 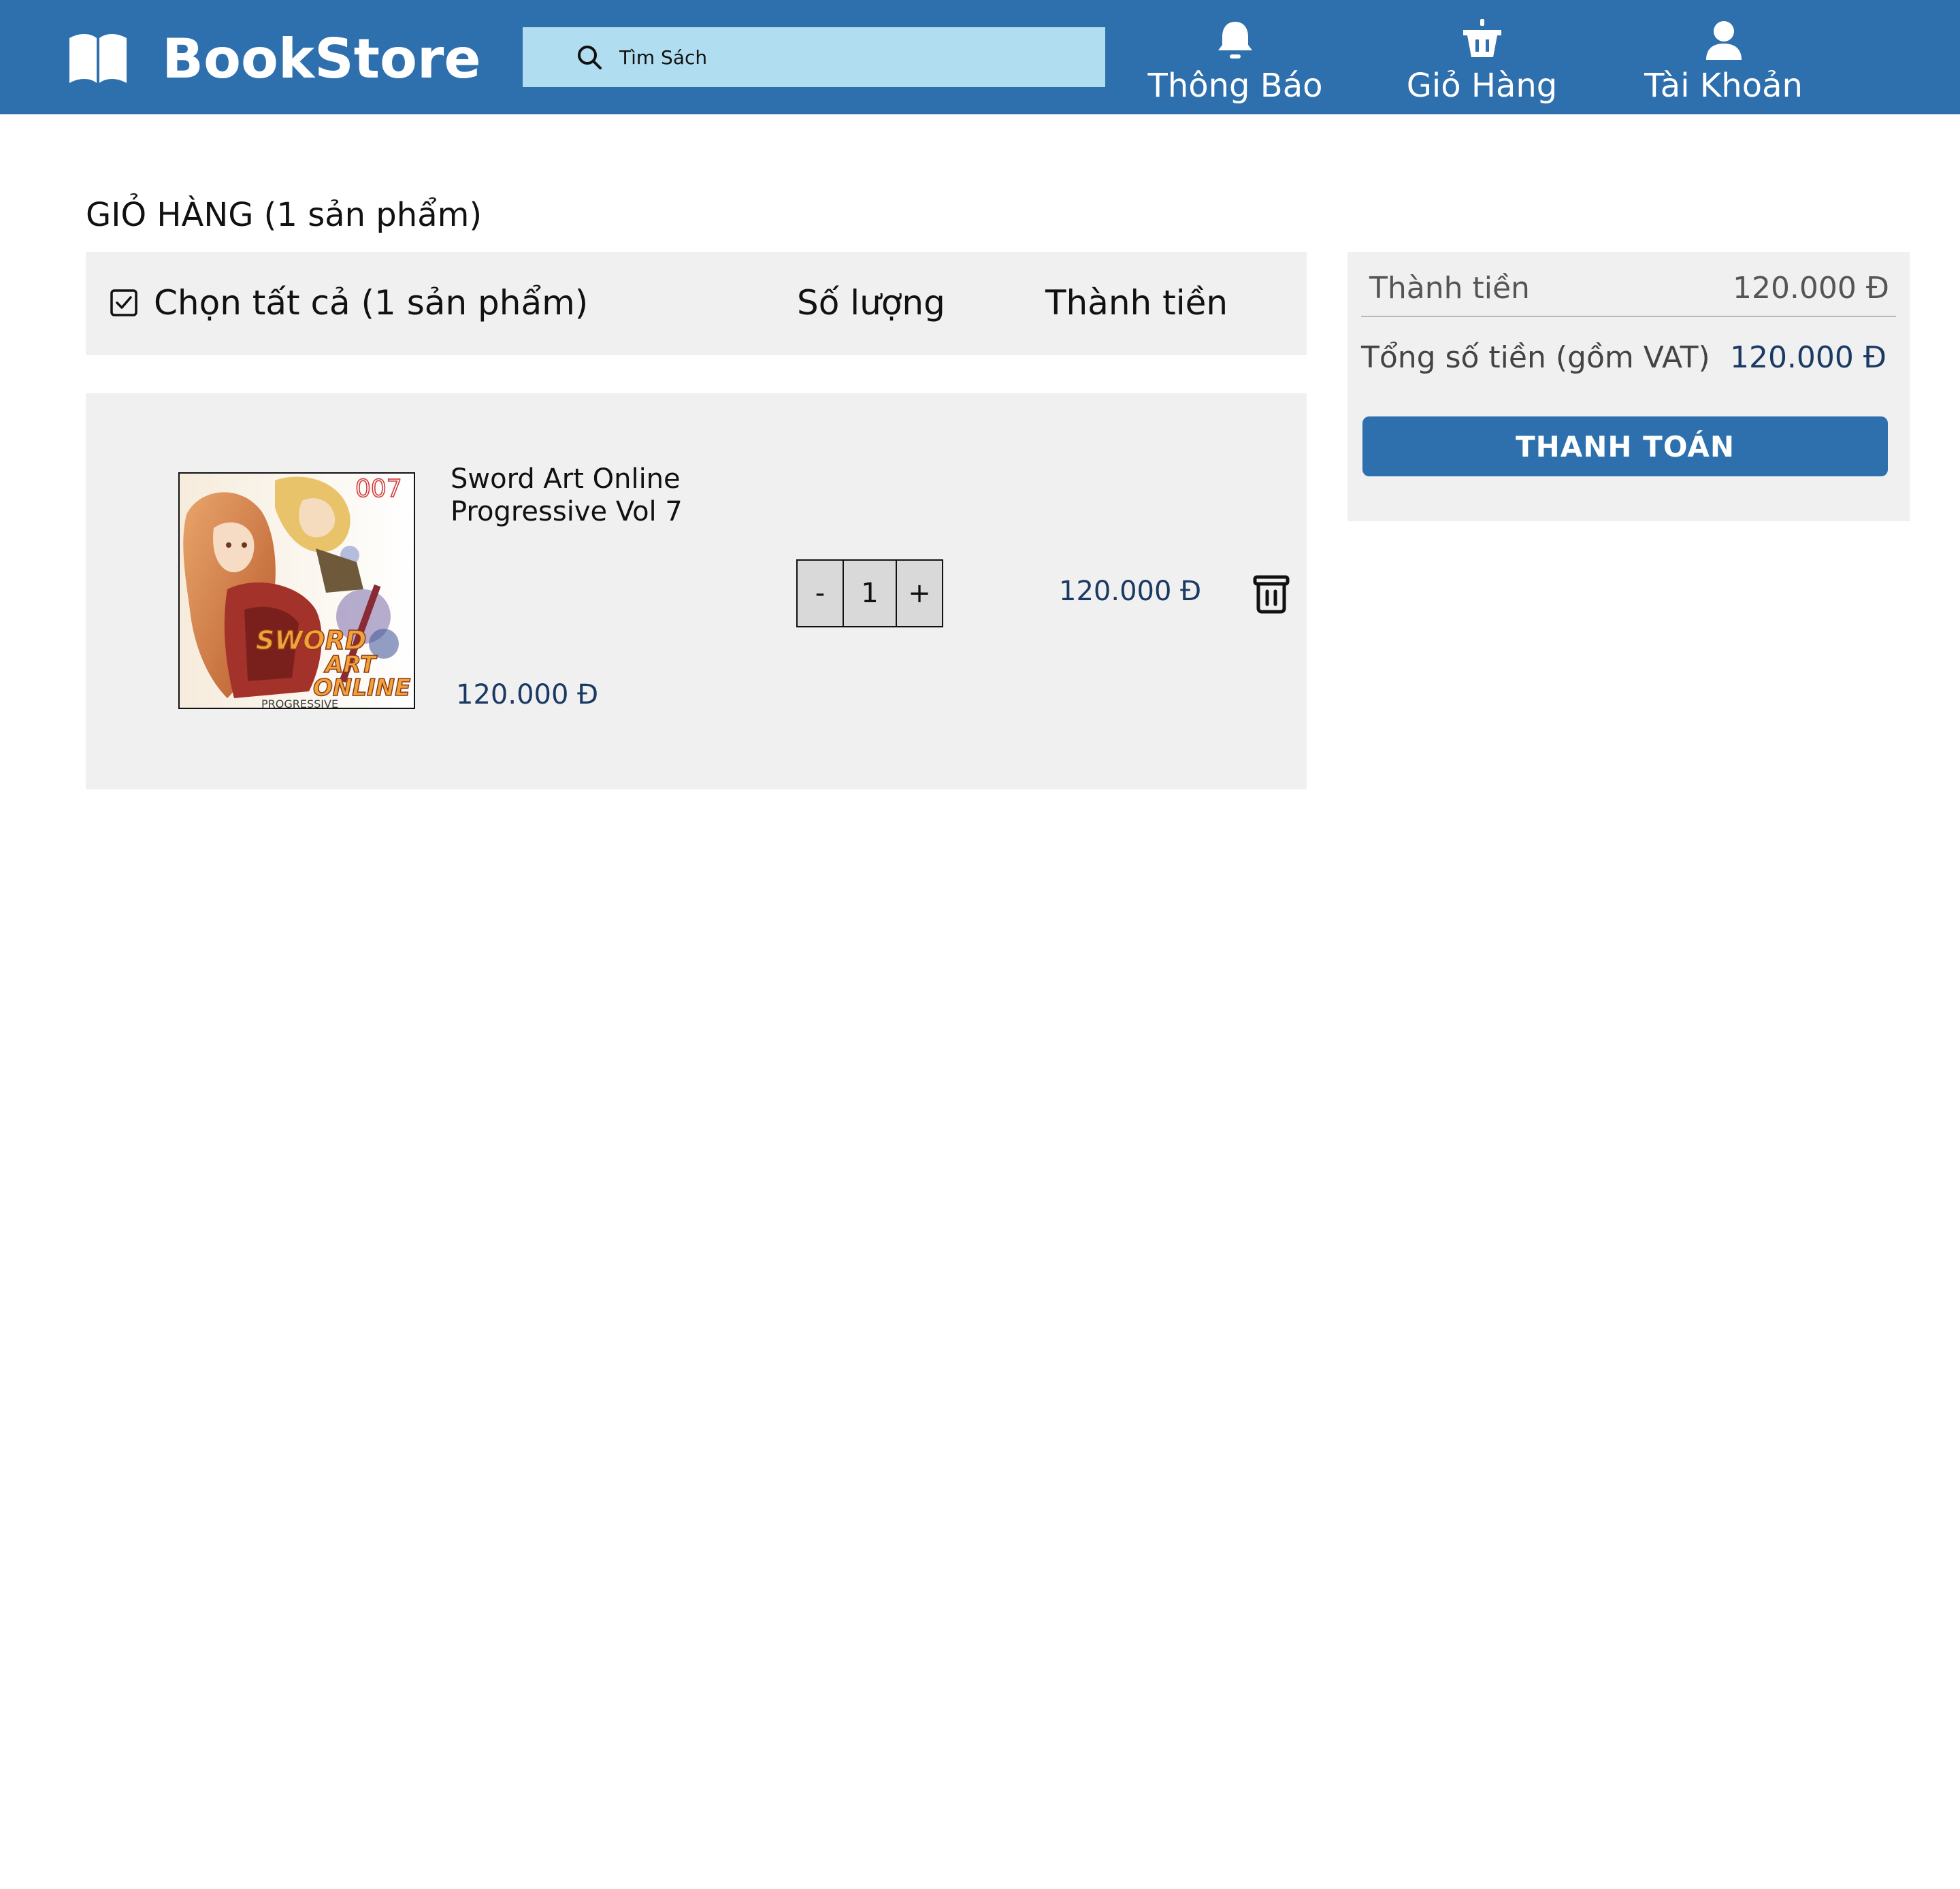 I want to click on quantity-column-header: Số lượng, so click(x=871, y=303).